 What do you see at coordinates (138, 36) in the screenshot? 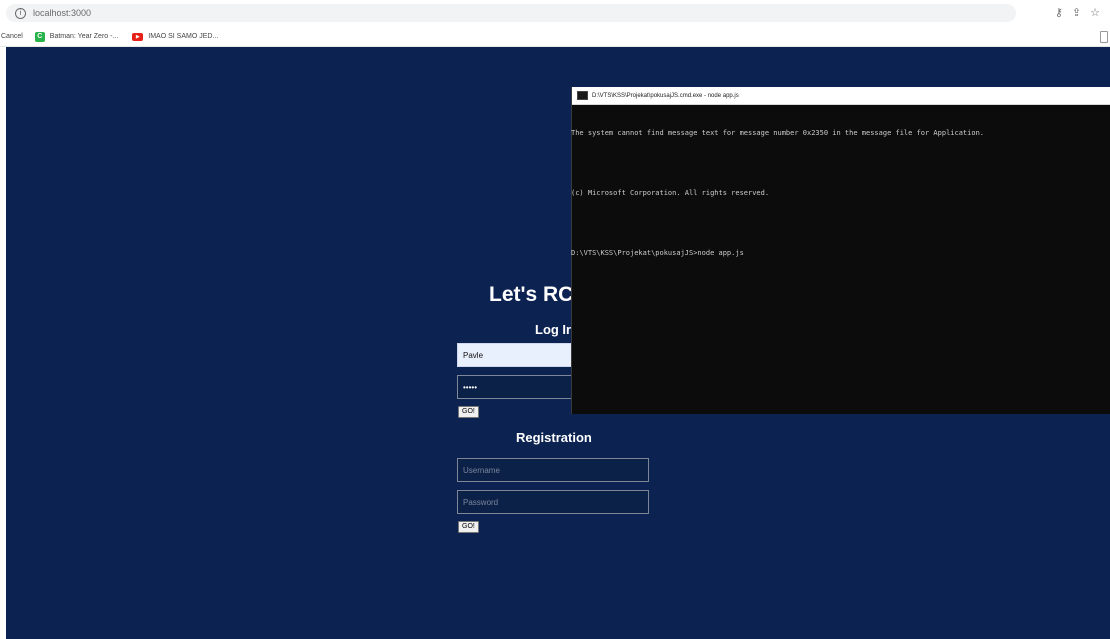
I see `youtube-icon: ▶` at bounding box center [138, 36].